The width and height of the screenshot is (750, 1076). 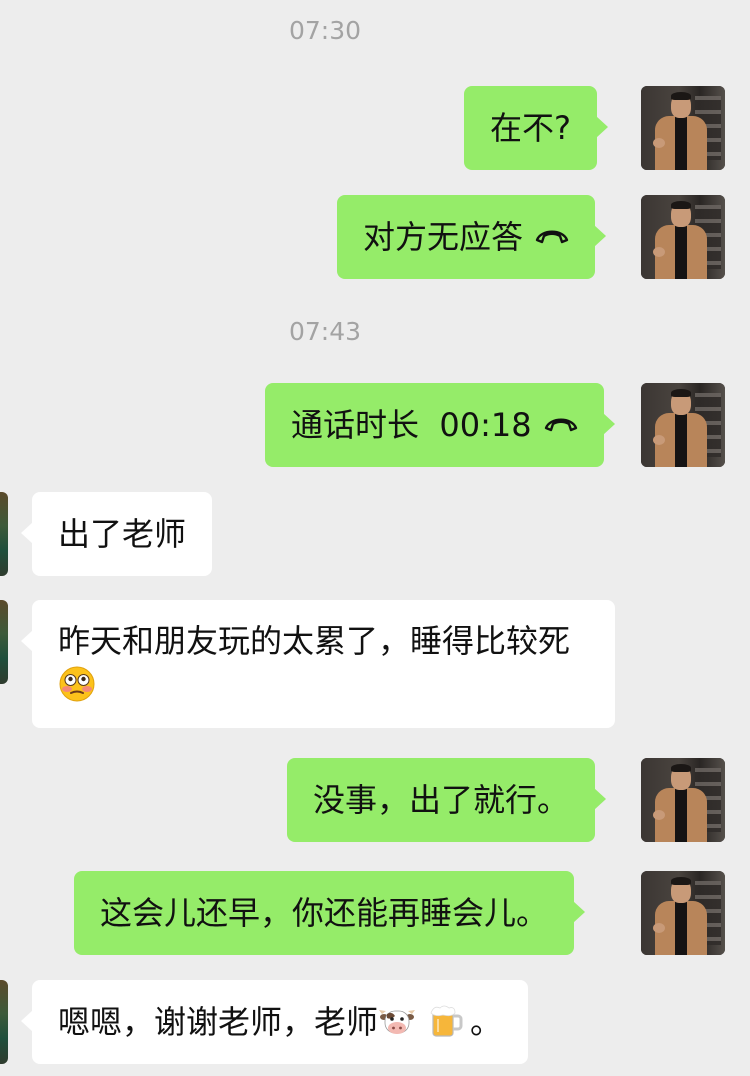 I want to click on message-bubble-received: 嗯嗯，谢谢老师，老师 。, so click(x=274, y=1022).